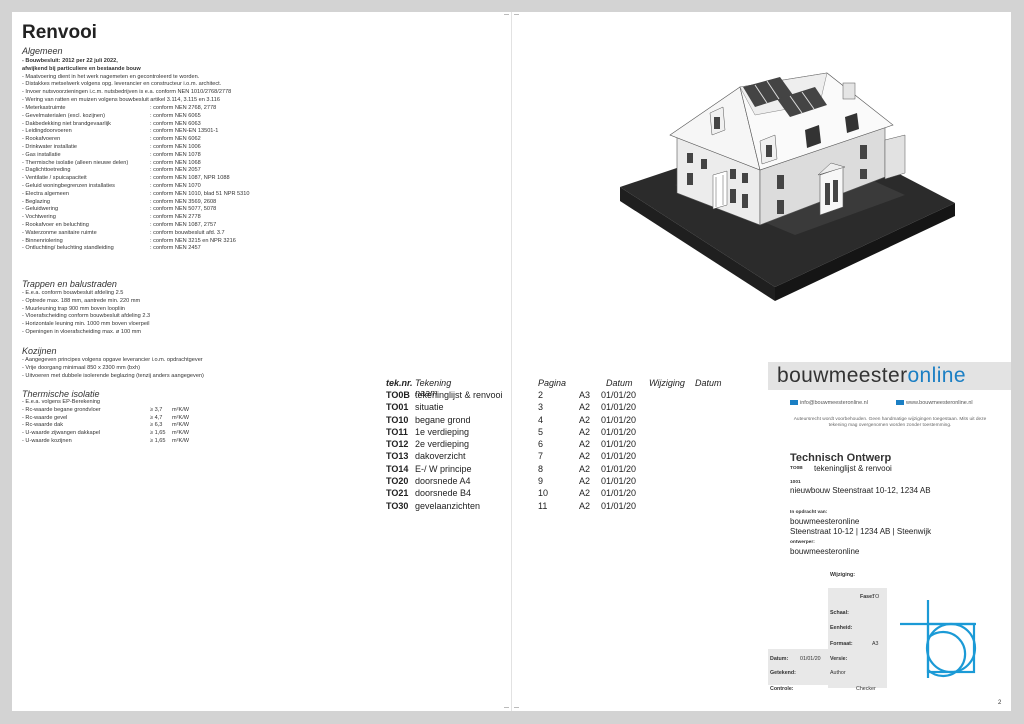  What do you see at coordinates (136, 218) in the screenshot?
I see `list-item: - Vochtwering : conform NEN 2778` at bounding box center [136, 218].